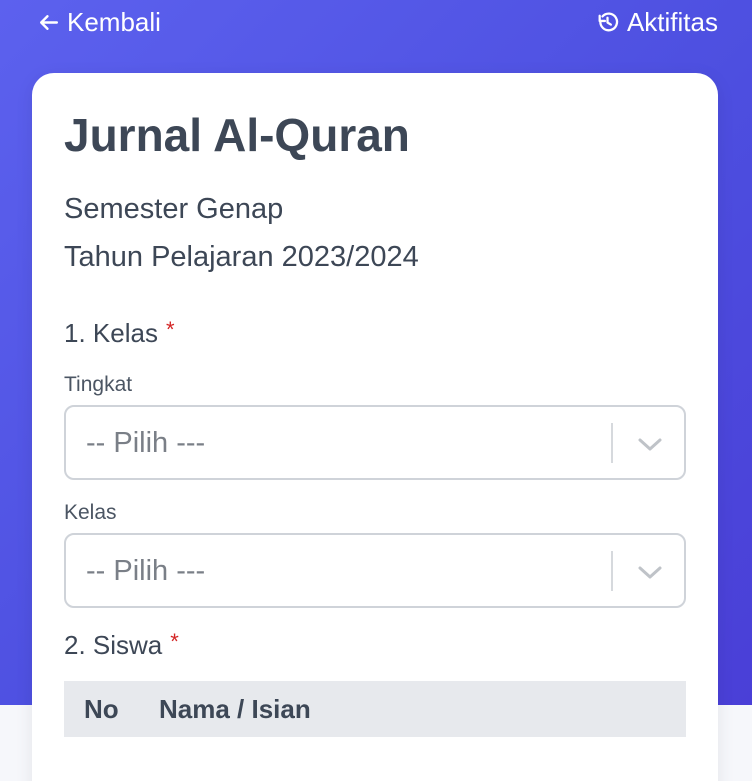 The width and height of the screenshot is (752, 781). Describe the element at coordinates (111, 333) in the screenshot. I see `class-section-title: 1. Kelas` at that location.